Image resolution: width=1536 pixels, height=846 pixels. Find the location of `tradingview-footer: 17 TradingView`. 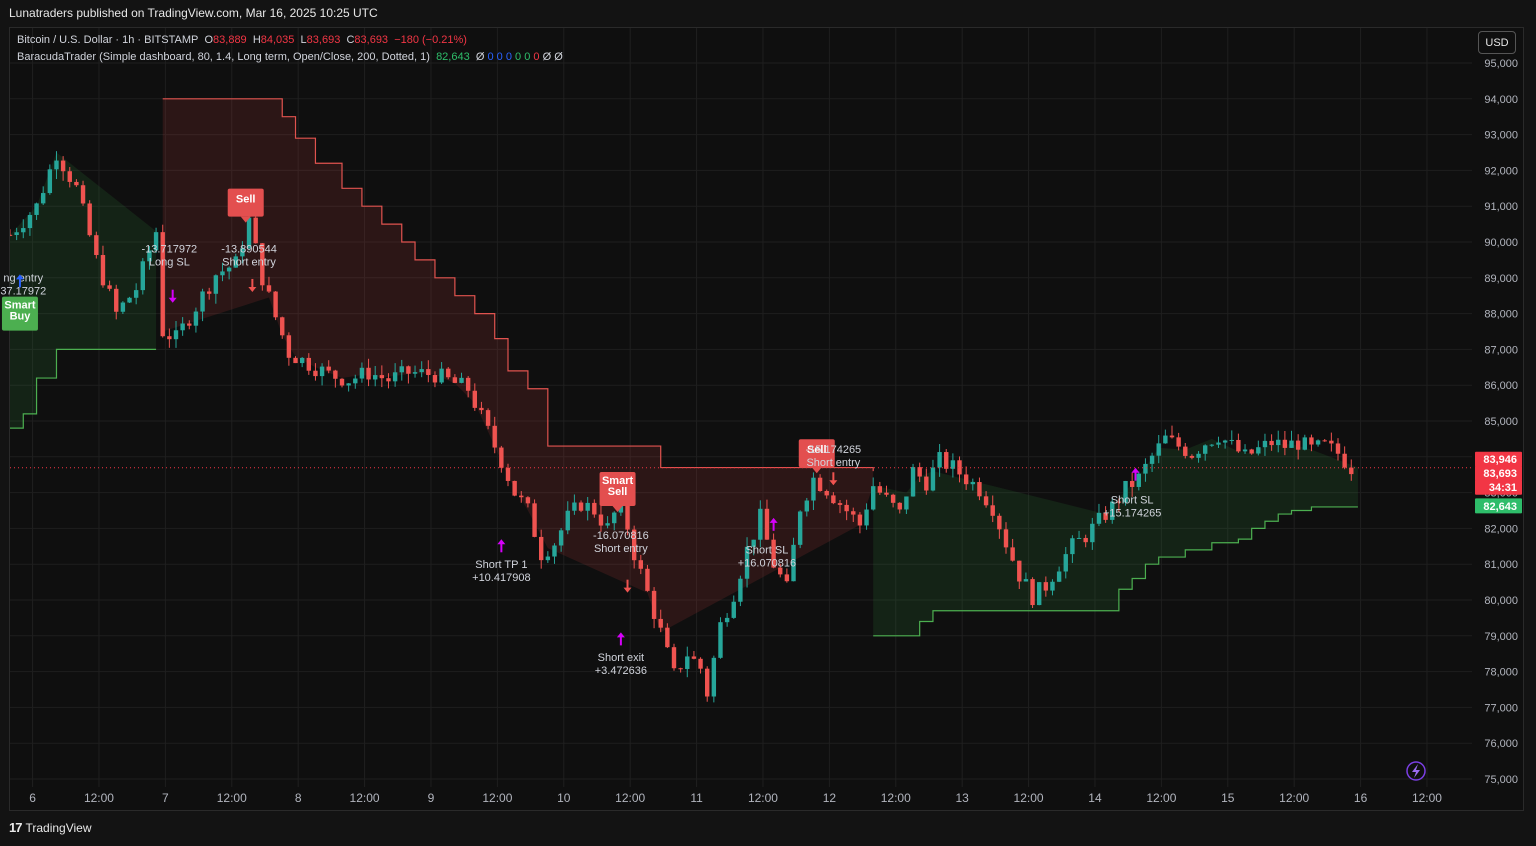

tradingview-footer: 17 TradingView is located at coordinates (50, 827).